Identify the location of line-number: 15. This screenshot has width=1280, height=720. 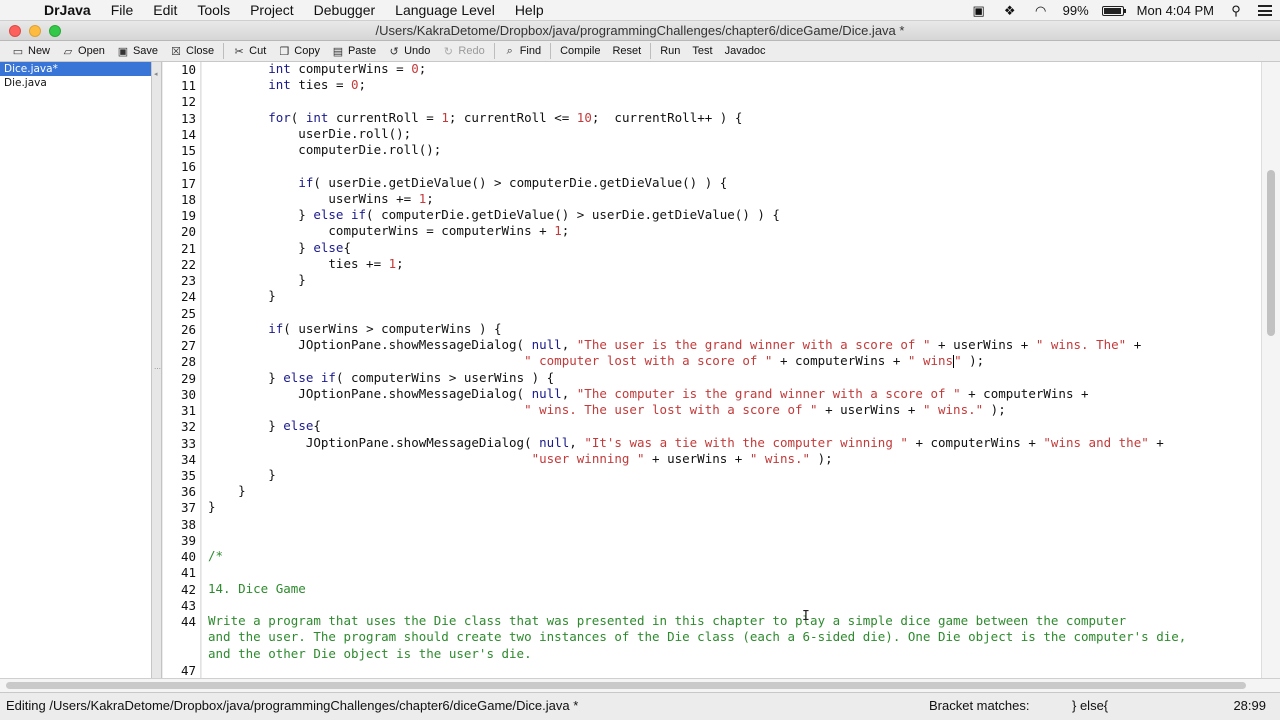
(188, 151).